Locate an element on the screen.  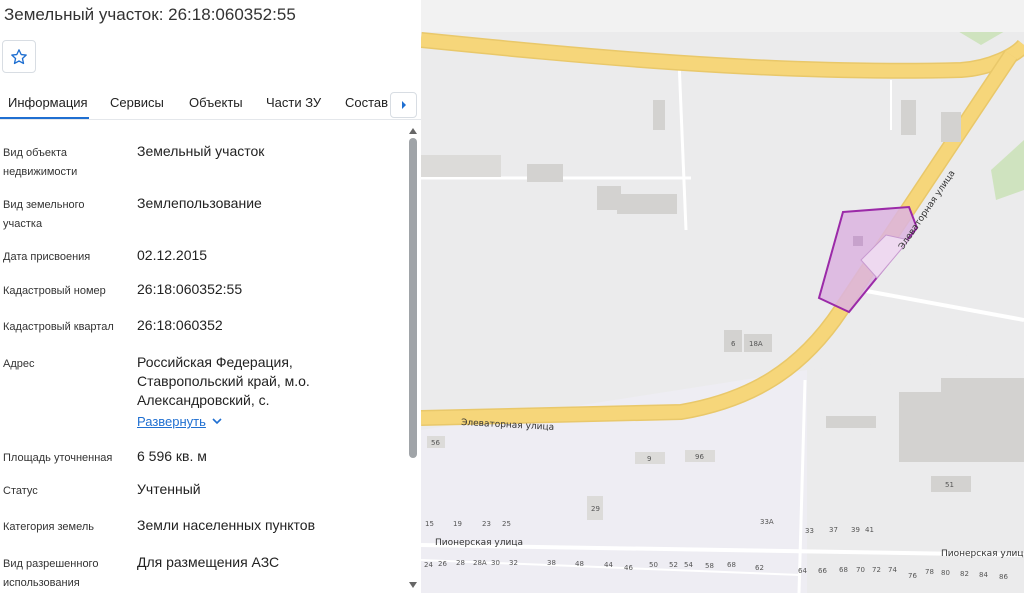
house-number-label: 41 is located at coordinates (869, 530).